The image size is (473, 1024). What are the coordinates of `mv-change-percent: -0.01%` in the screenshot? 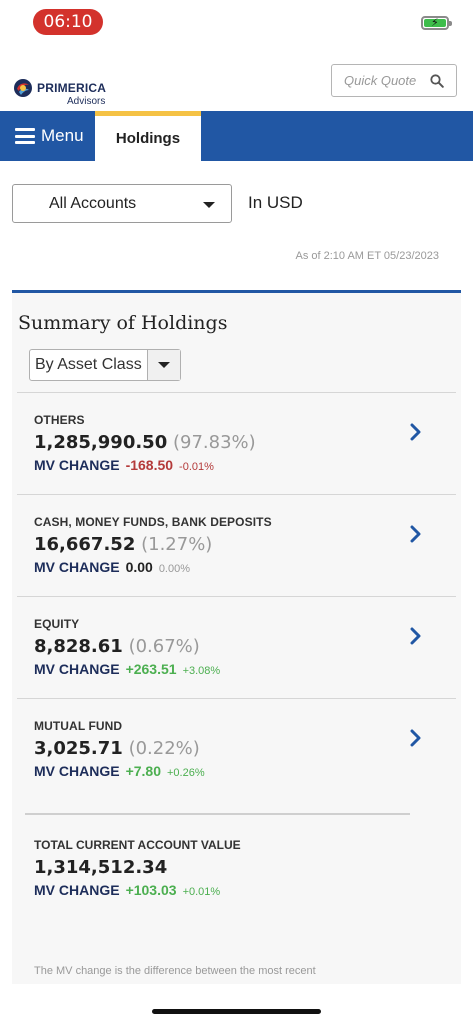 It's located at (196, 467).